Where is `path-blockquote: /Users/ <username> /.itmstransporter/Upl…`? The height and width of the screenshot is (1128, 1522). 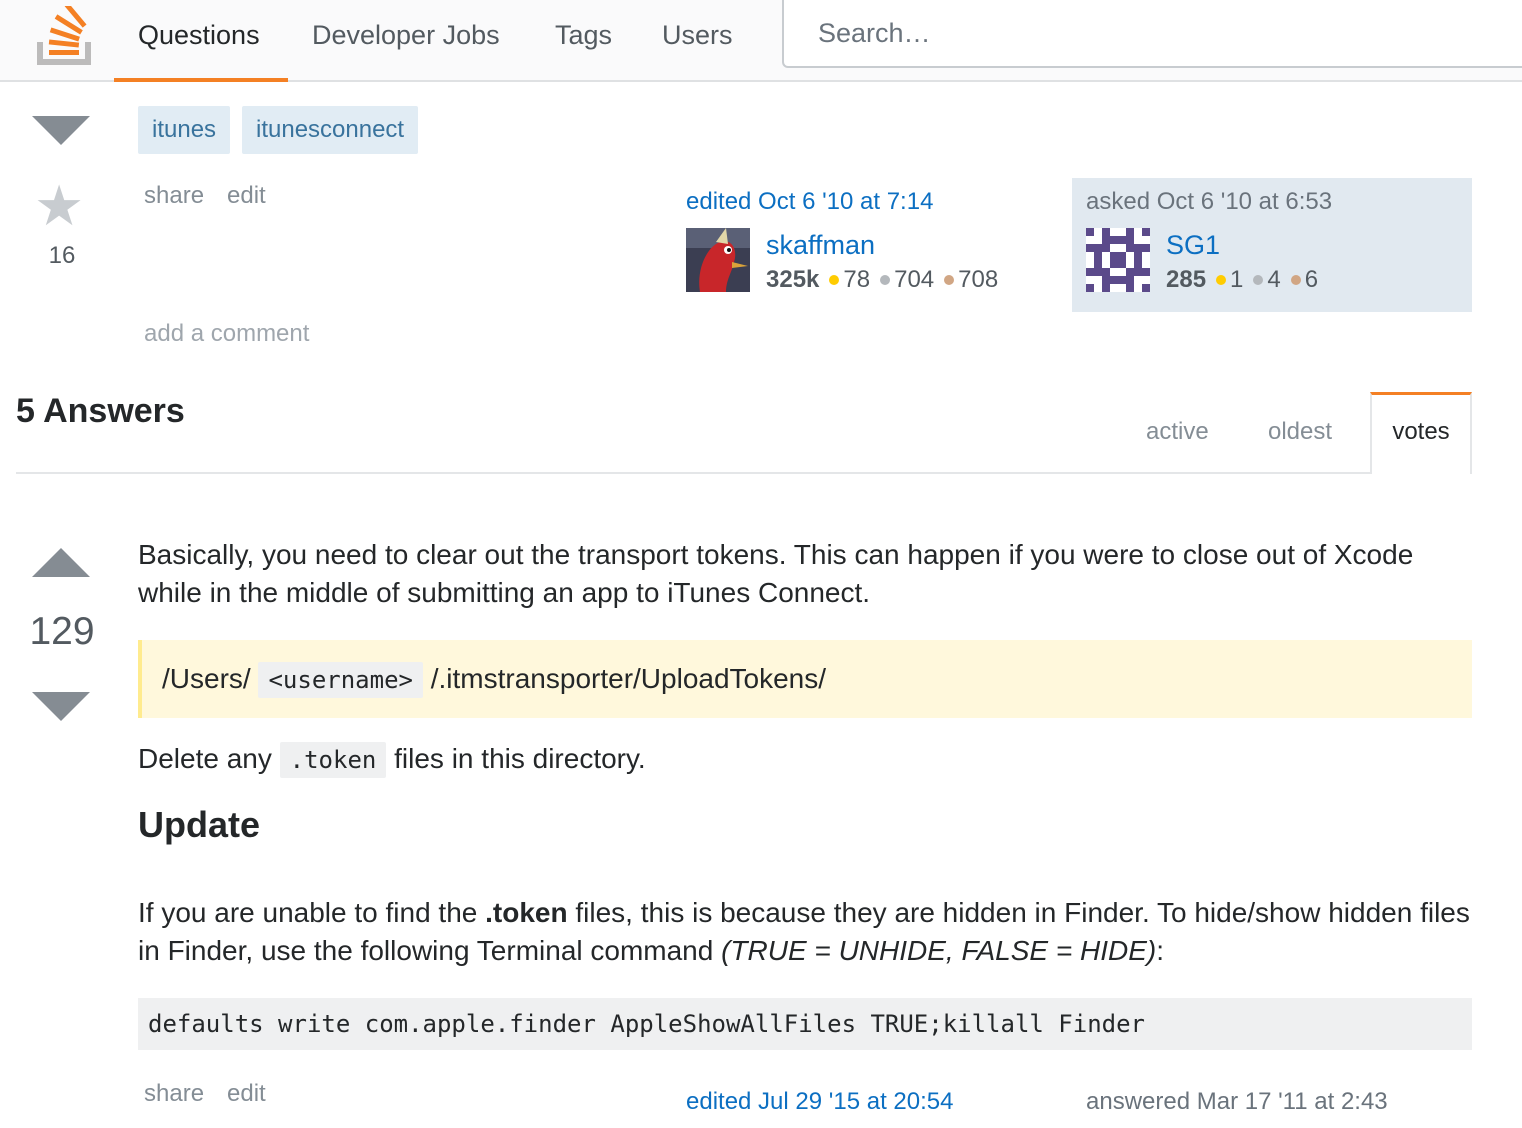 path-blockquote: /Users/ <username> /.itmstransporter/Upl… is located at coordinates (805, 679).